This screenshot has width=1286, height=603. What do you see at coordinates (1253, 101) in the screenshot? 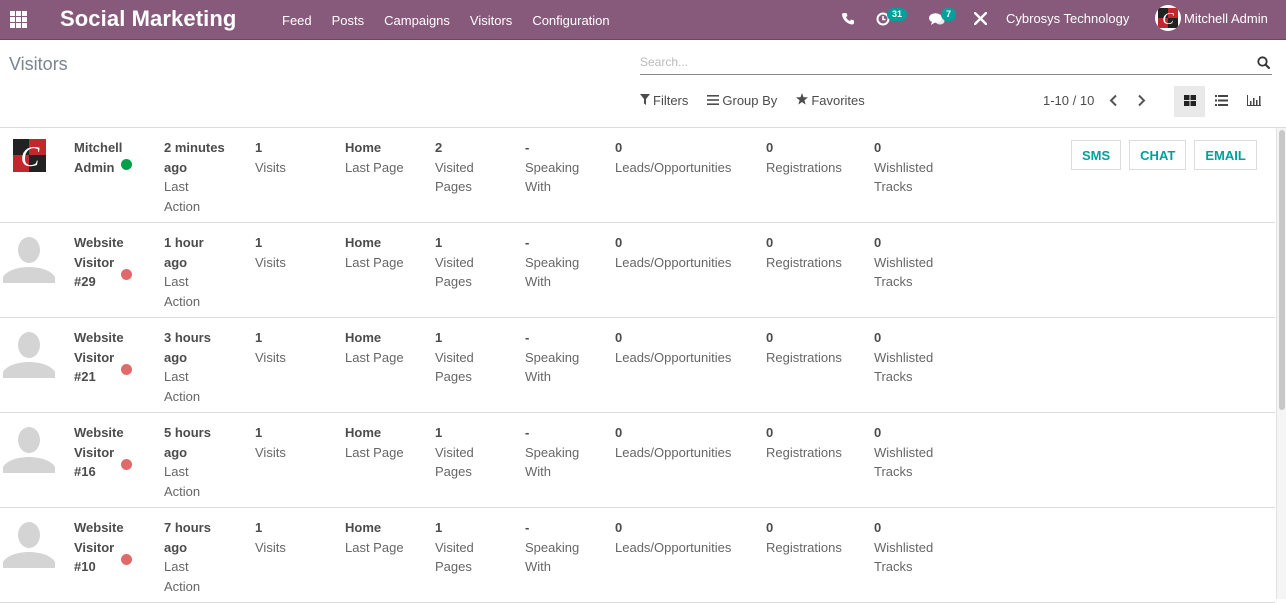
I see `graph-view-button` at bounding box center [1253, 101].